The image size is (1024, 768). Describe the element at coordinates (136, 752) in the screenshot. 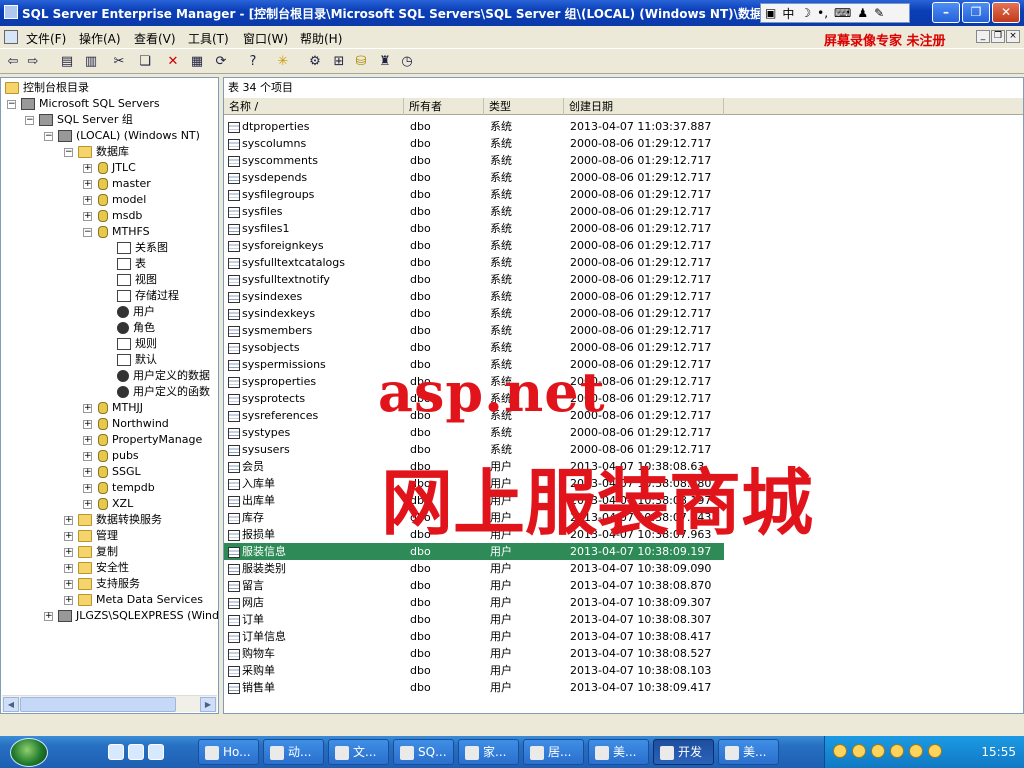

I see `show-desktop-icon` at that location.